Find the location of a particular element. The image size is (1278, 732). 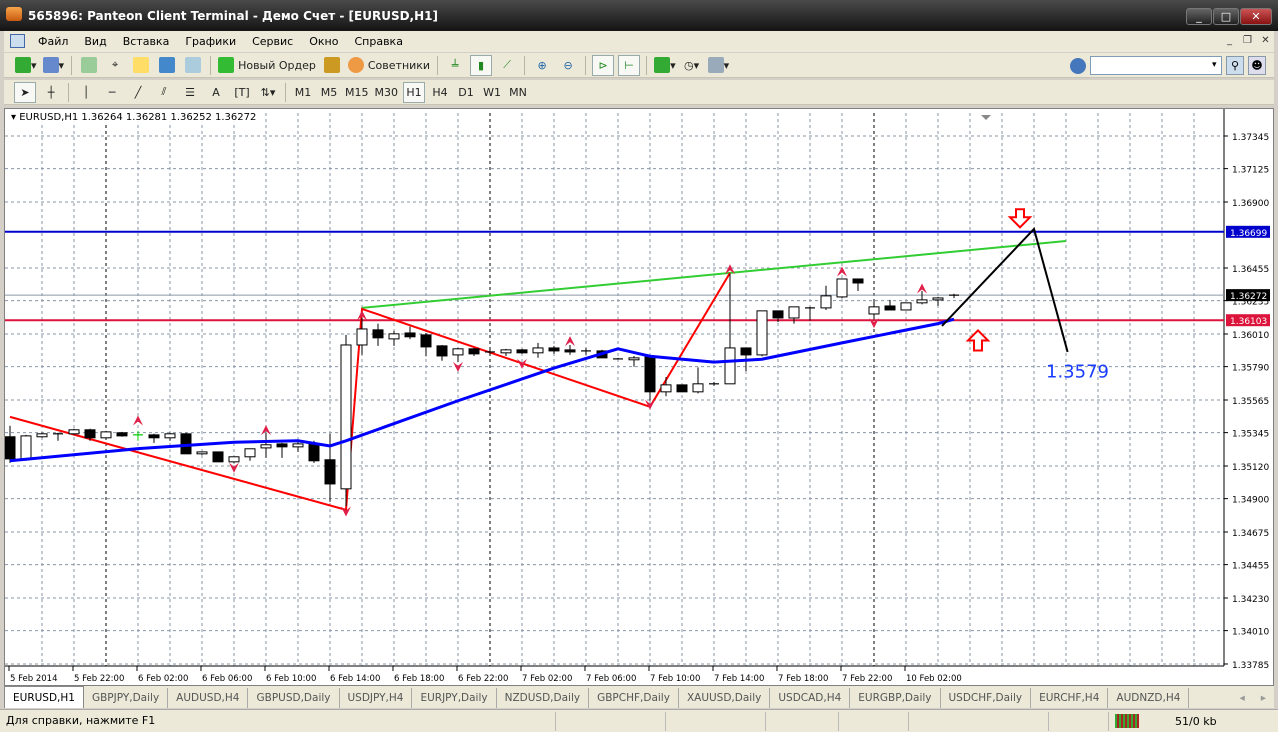

mdi-restore-button: ❐ is located at coordinates (1247, 41).